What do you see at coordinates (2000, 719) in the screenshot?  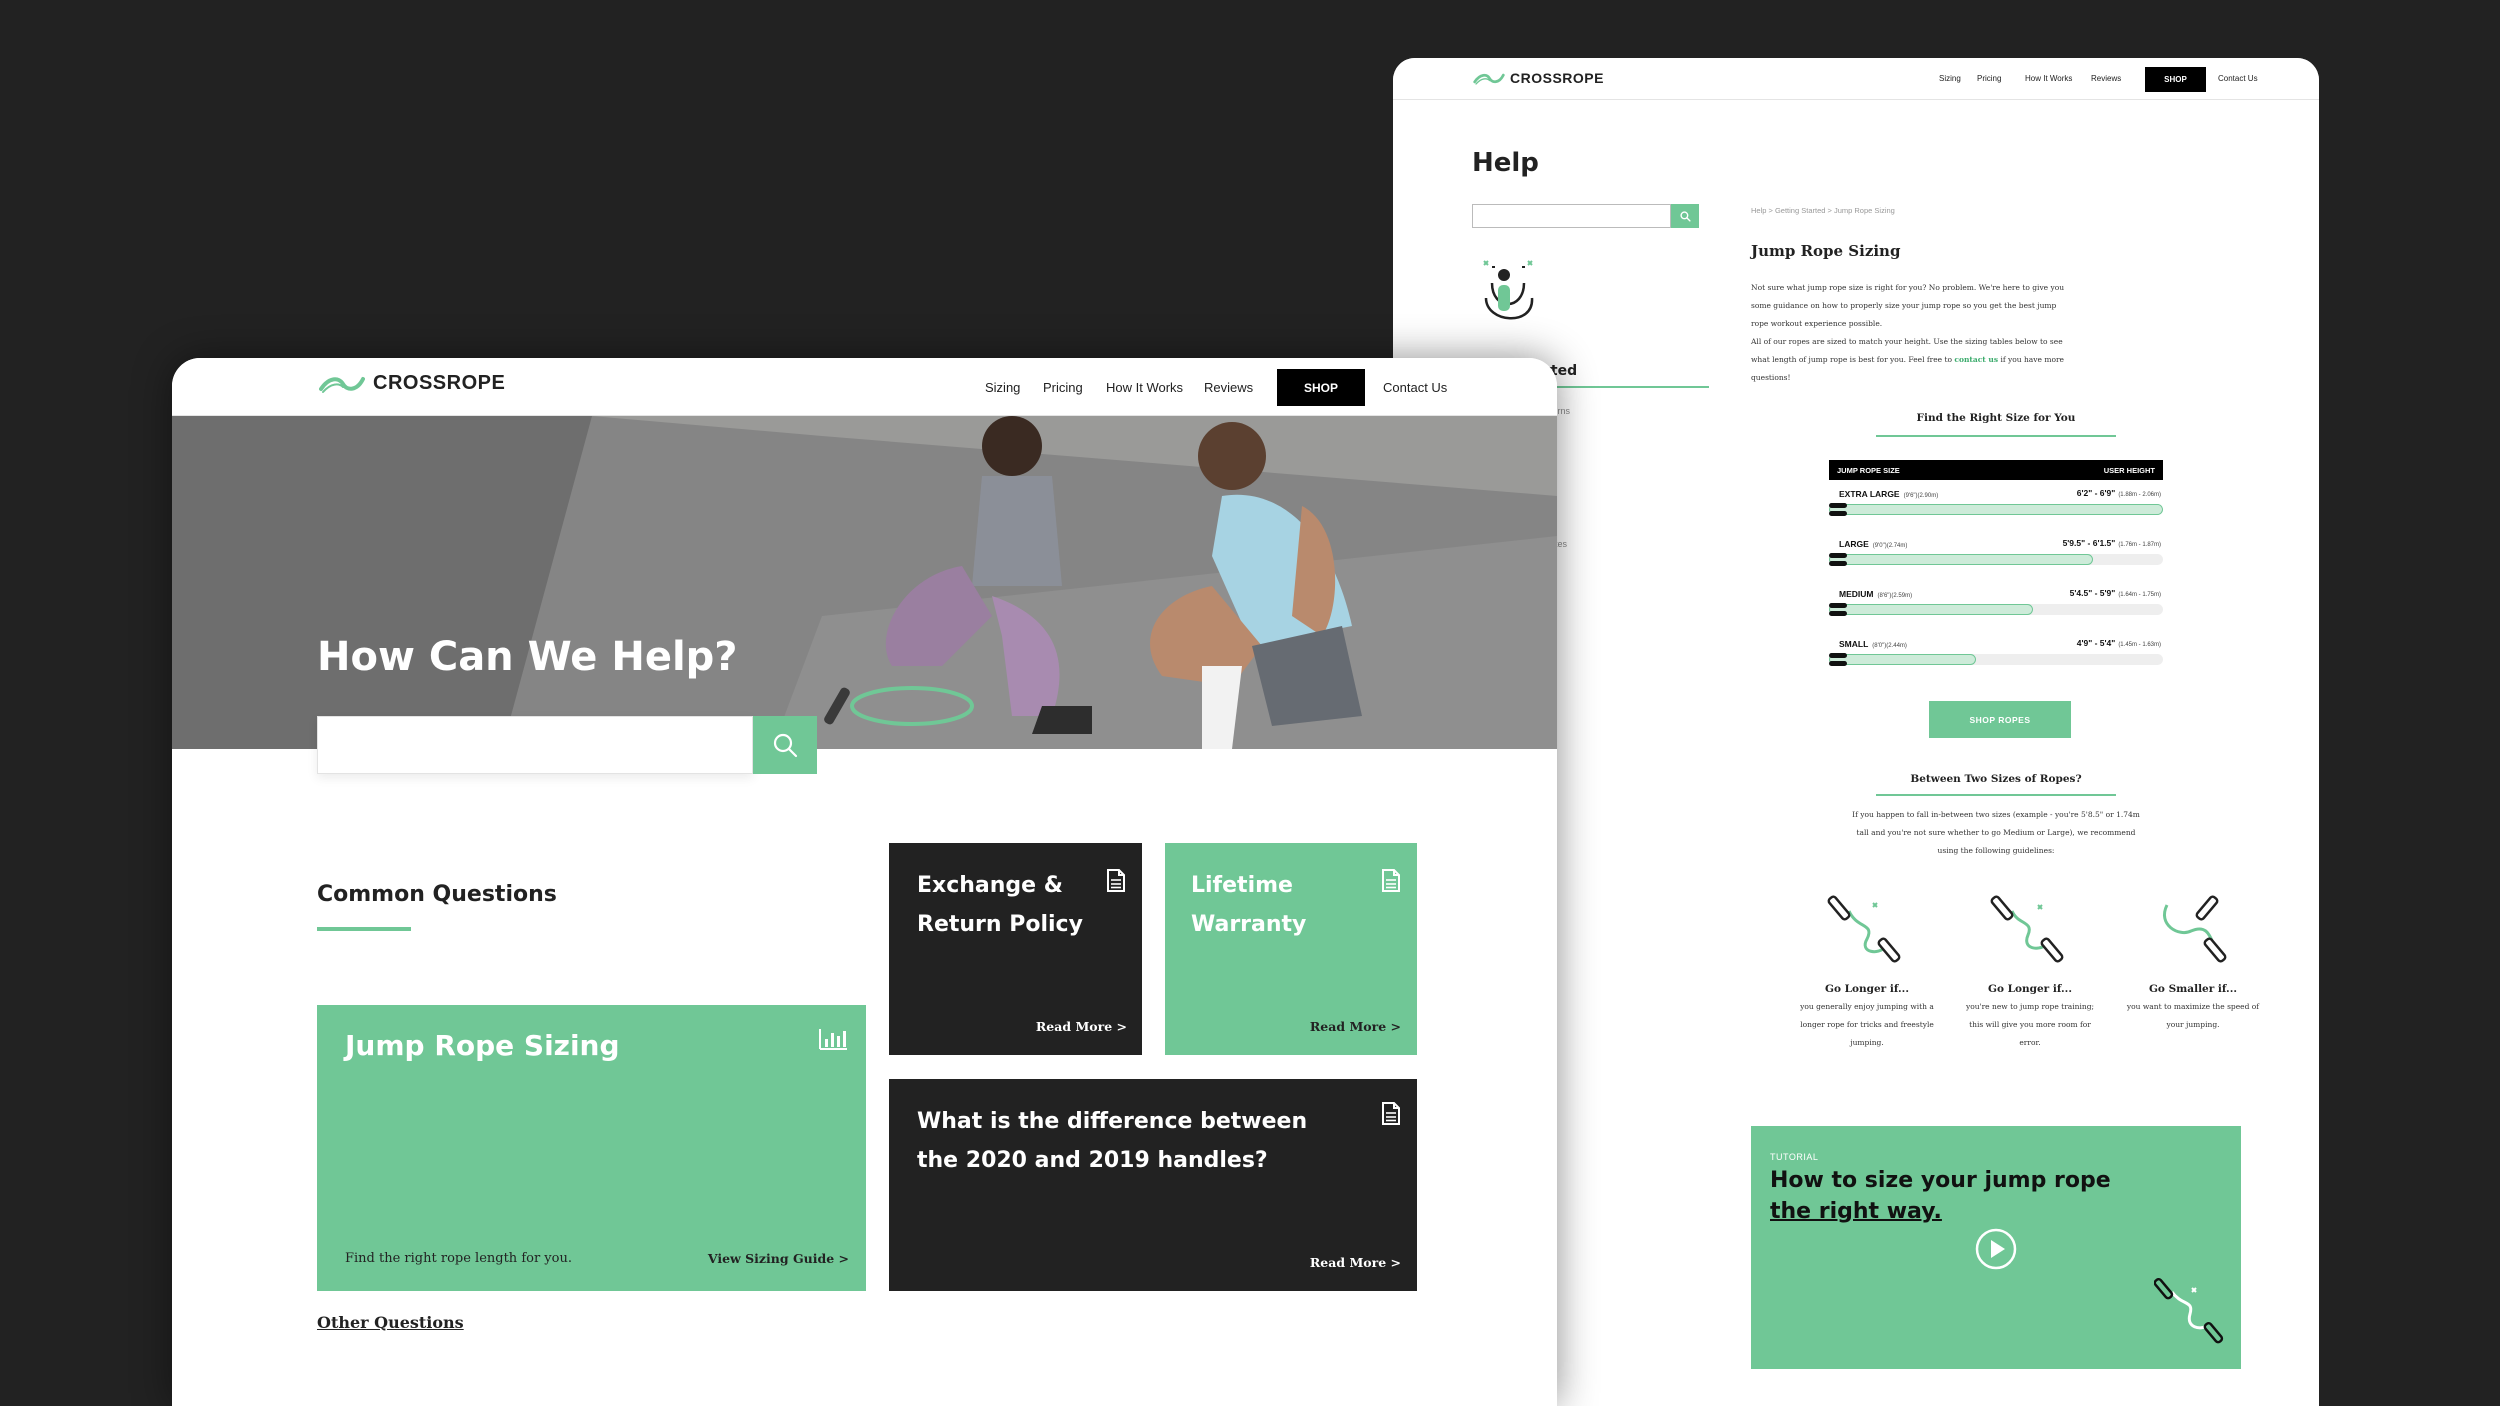 I see `shop-ropes-button: SHOP ROPES` at bounding box center [2000, 719].